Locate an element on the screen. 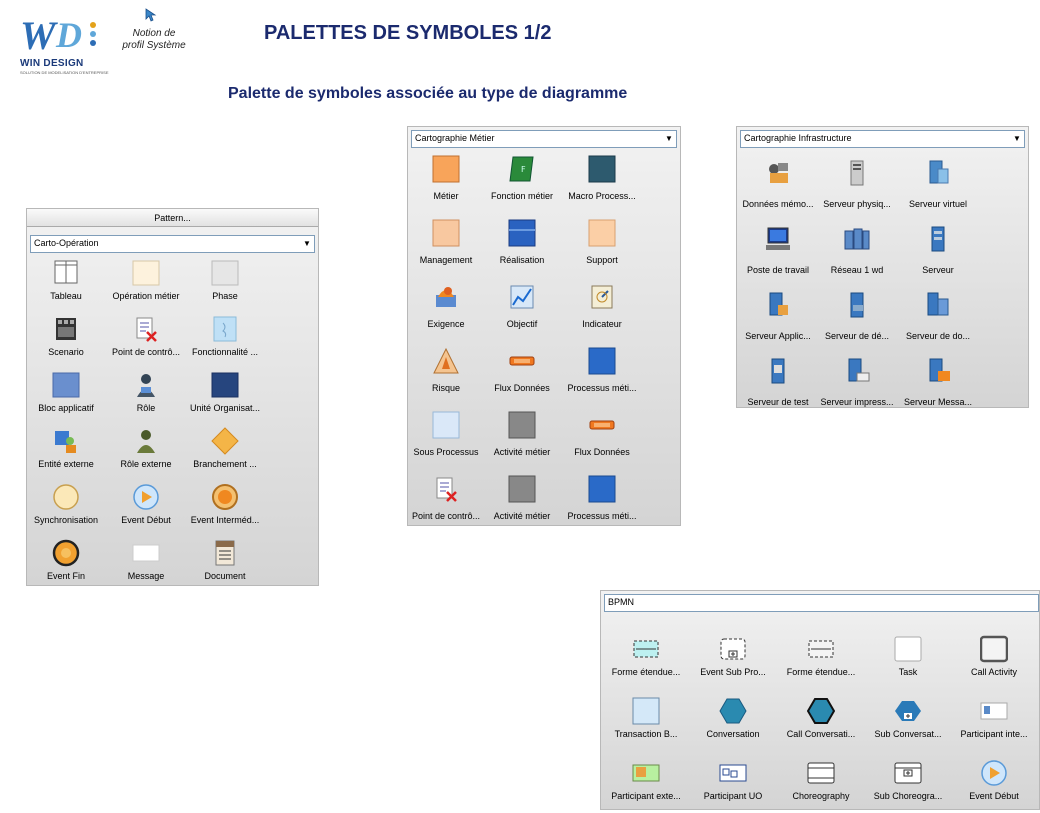 This screenshot has height=813, width=1040. realisation-icon is located at coordinates (522, 235).